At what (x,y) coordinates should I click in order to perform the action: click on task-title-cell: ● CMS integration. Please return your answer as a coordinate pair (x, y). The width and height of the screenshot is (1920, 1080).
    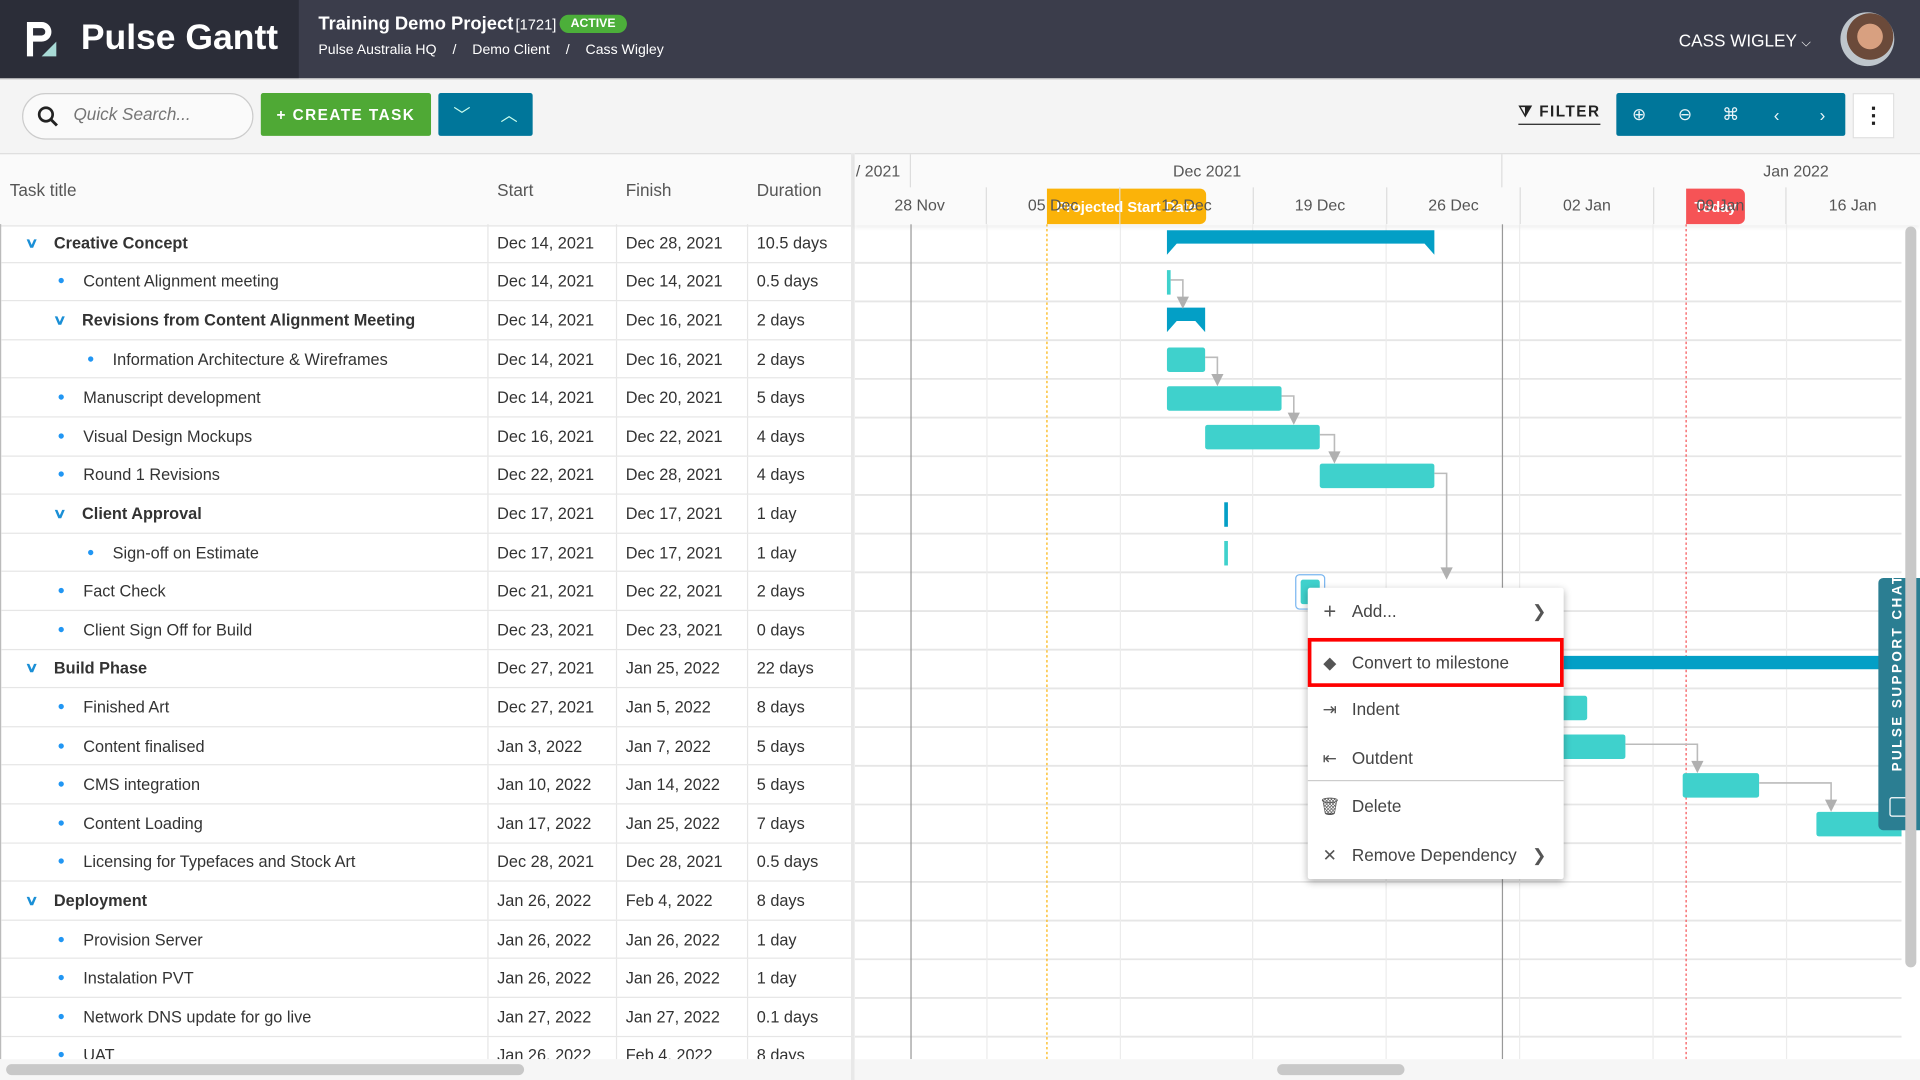
    Looking at the image, I should click on (245, 784).